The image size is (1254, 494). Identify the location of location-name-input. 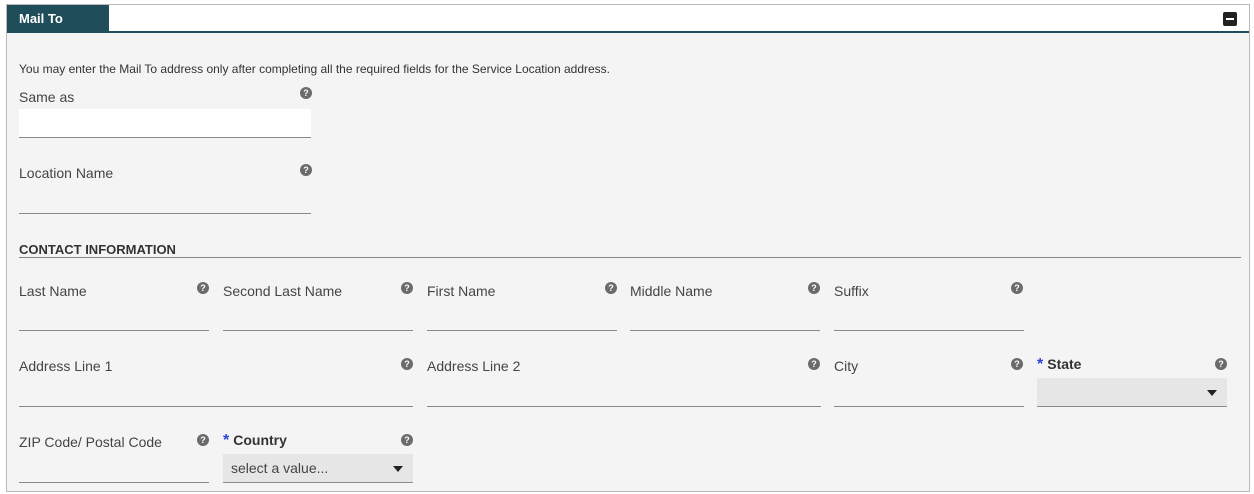
(165, 199).